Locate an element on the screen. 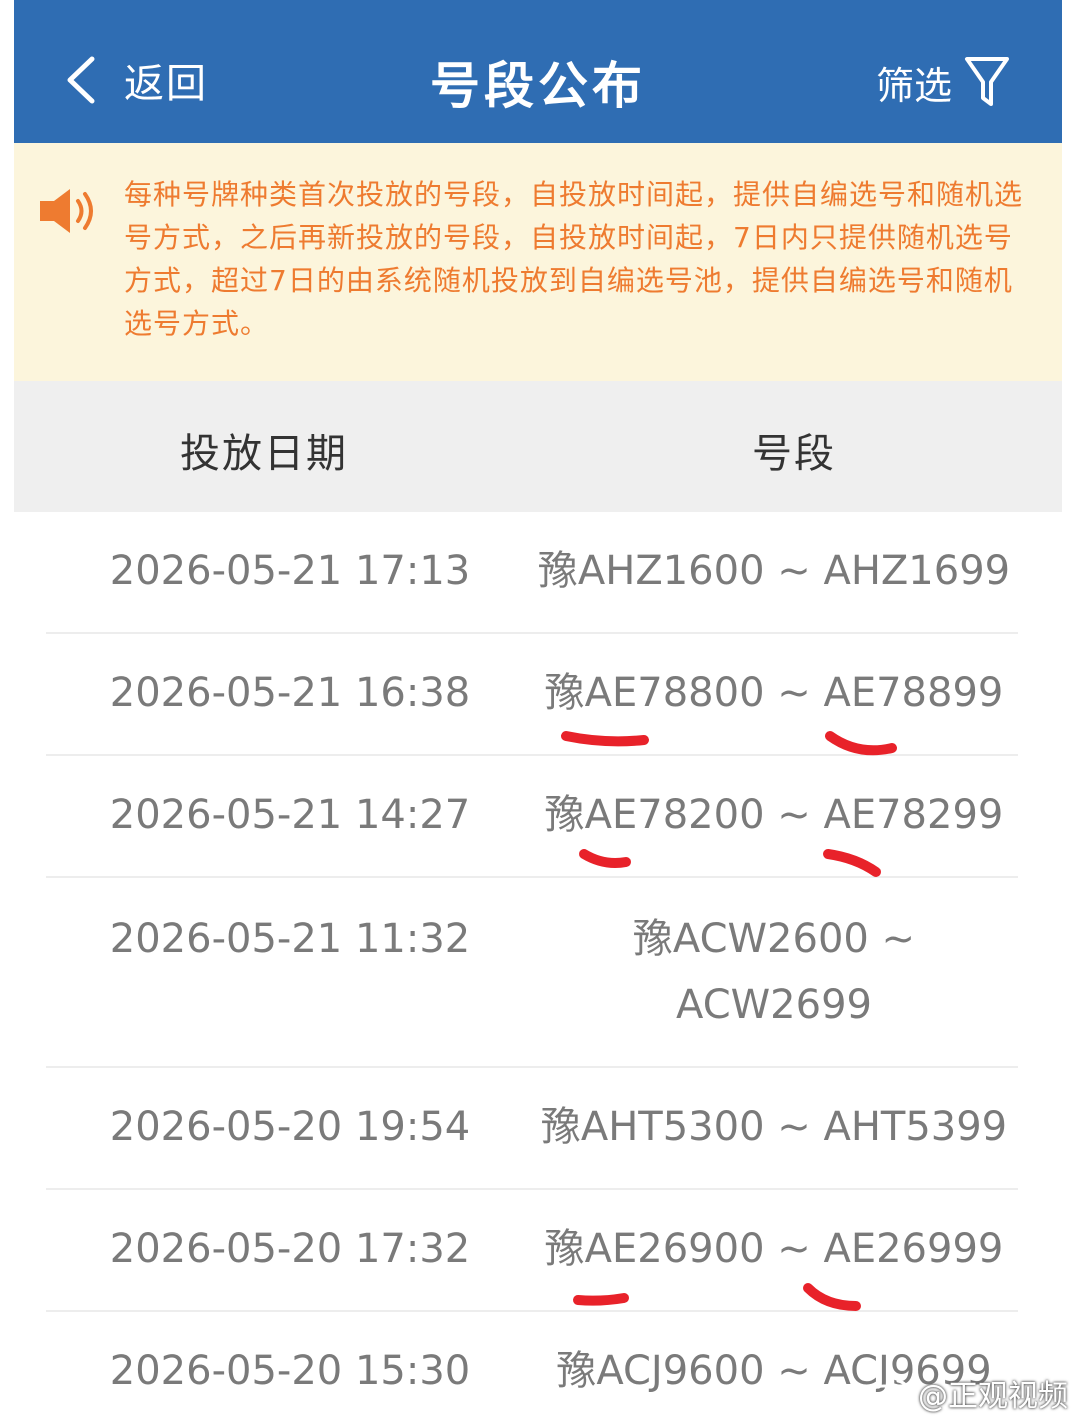 The height and width of the screenshot is (1427, 1080). row-segment: 豫AHT5300 ~ AHT5399 is located at coordinates (774, 1127).